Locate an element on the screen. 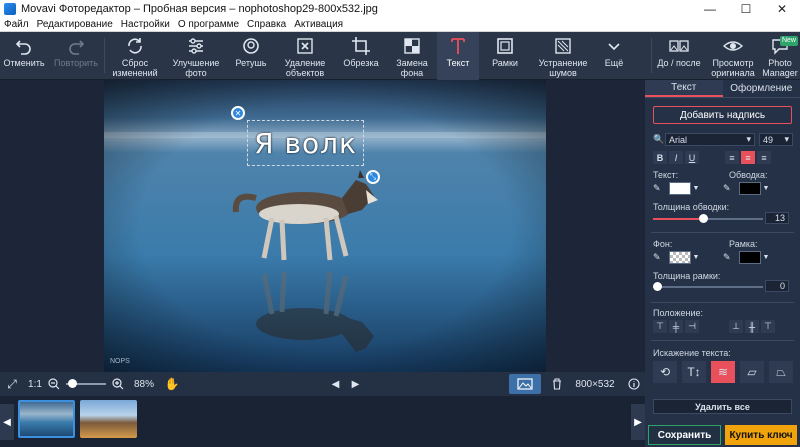 Image resolution: width=800 pixels, height=447 pixels. frame-thickness-slider is located at coordinates (708, 286).